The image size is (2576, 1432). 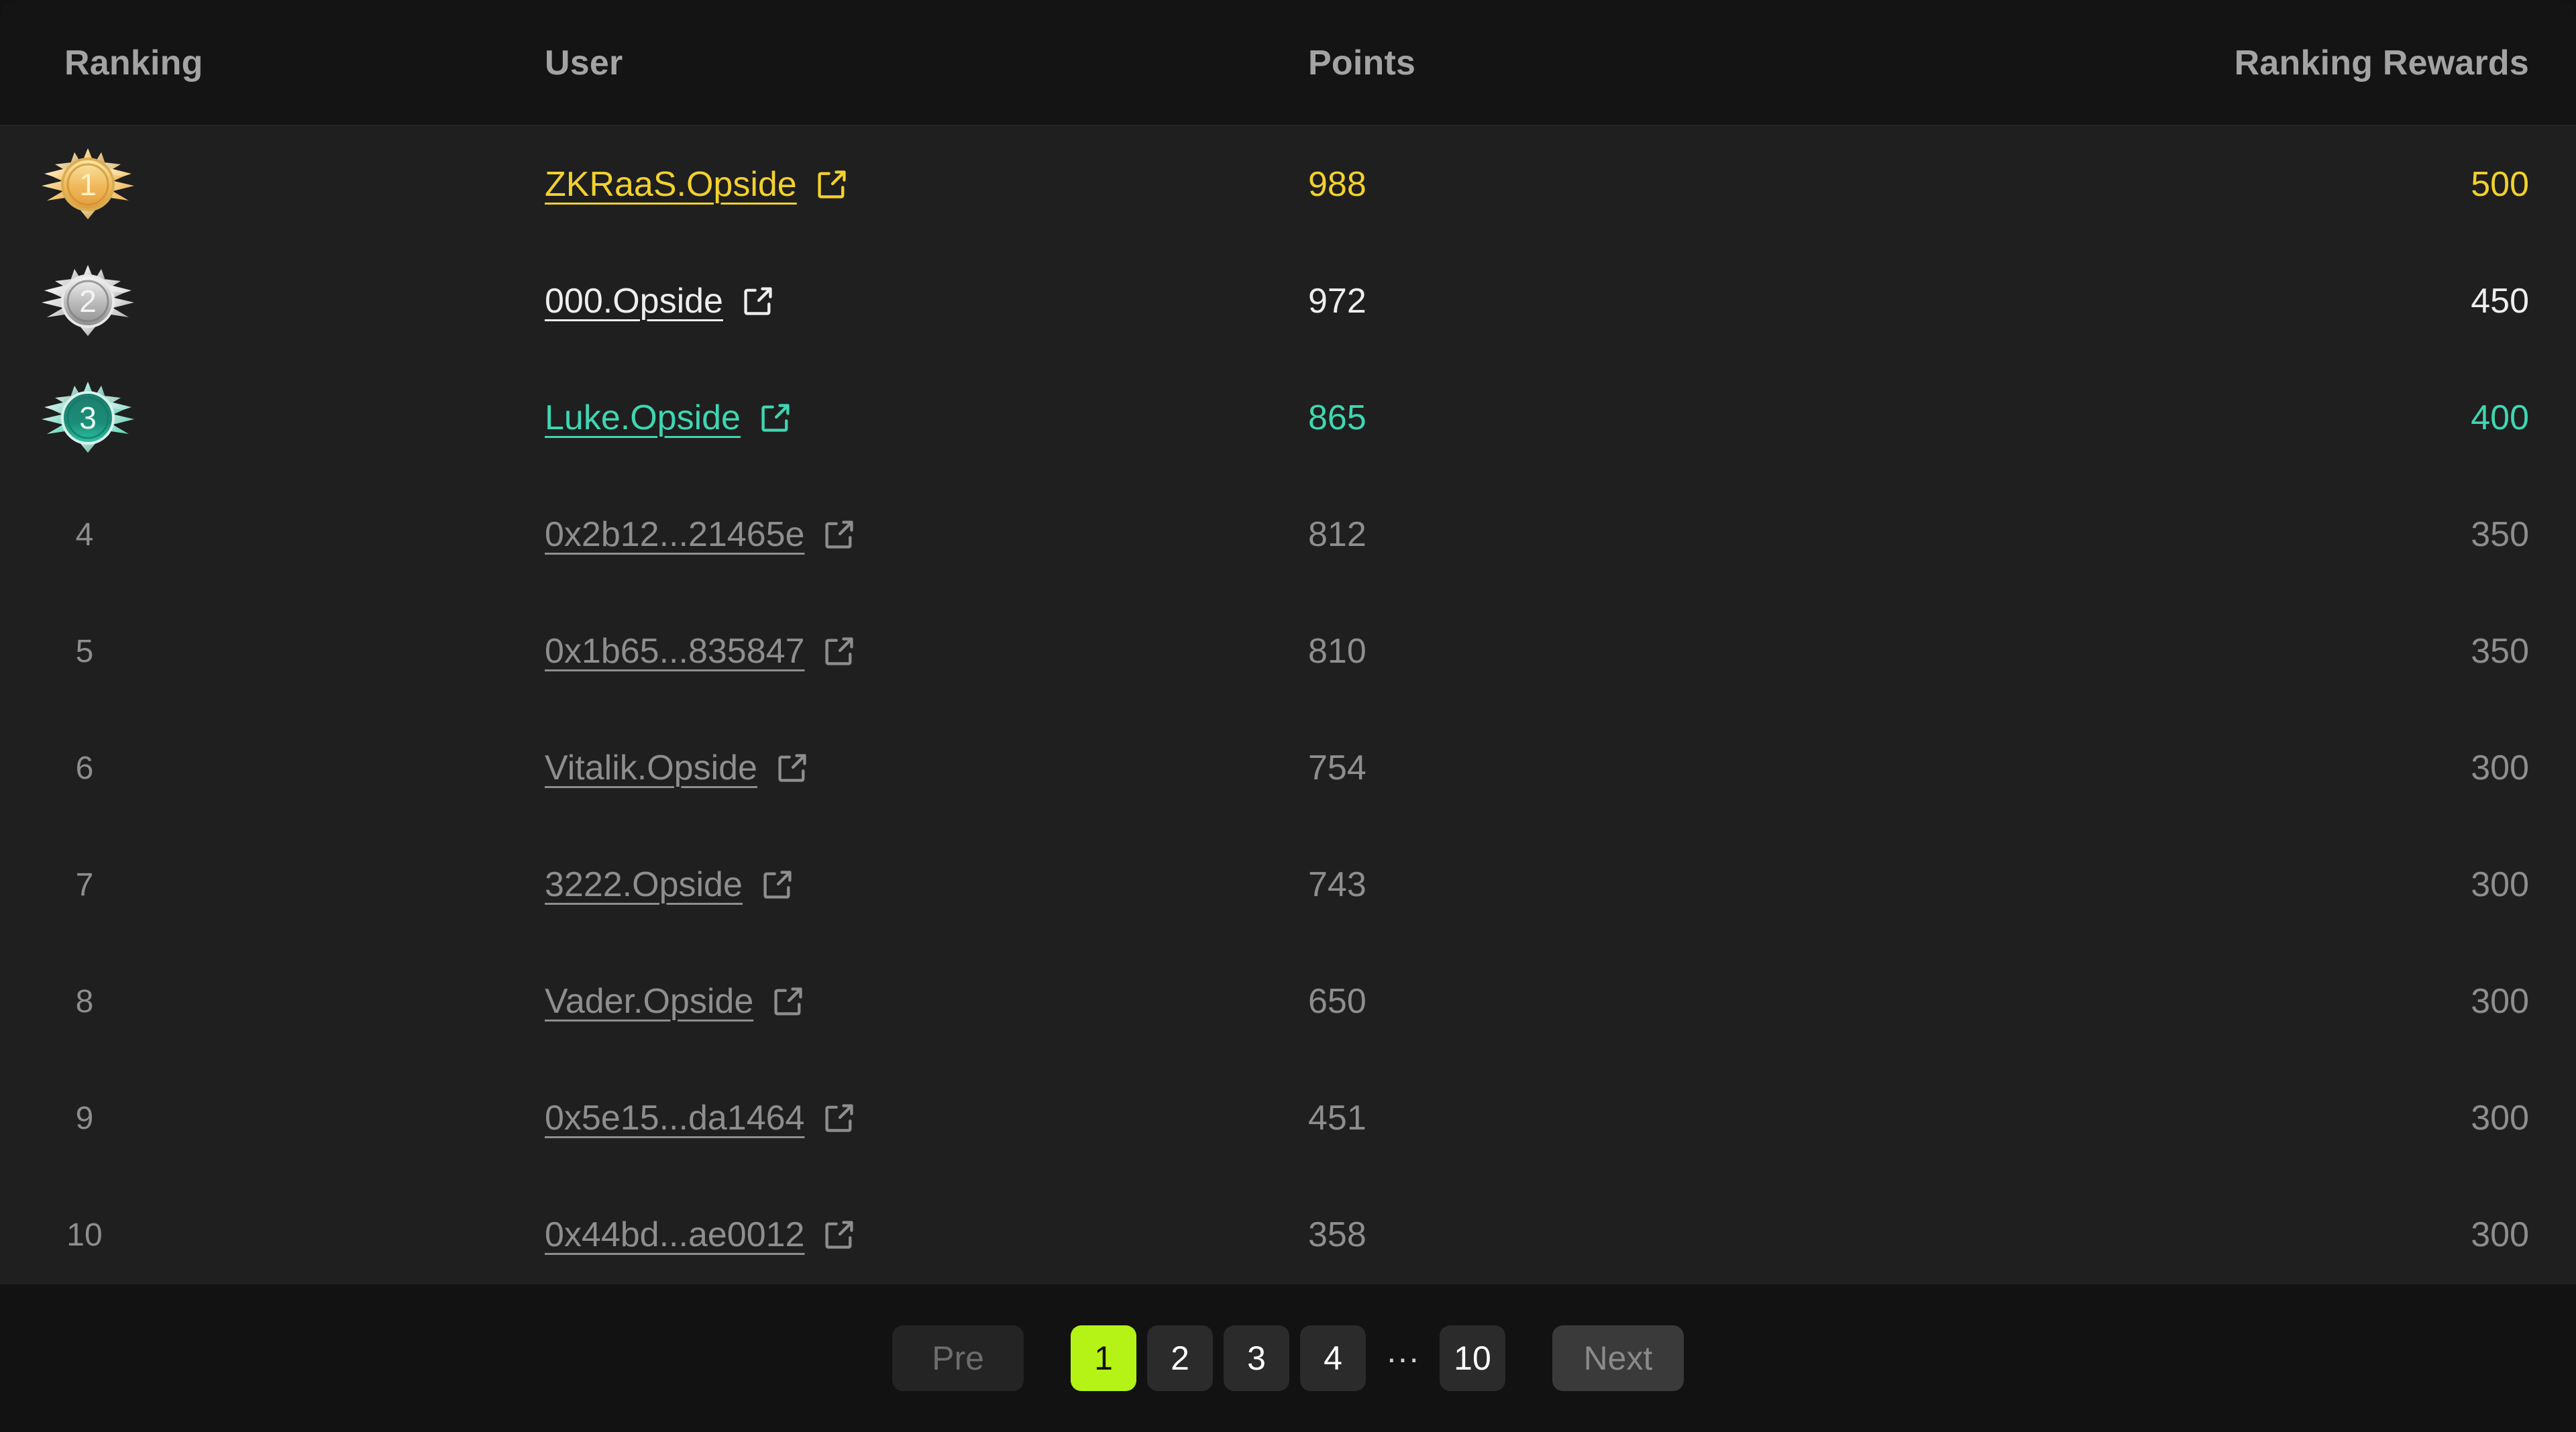 I want to click on reward-value: 350, so click(x=2500, y=534).